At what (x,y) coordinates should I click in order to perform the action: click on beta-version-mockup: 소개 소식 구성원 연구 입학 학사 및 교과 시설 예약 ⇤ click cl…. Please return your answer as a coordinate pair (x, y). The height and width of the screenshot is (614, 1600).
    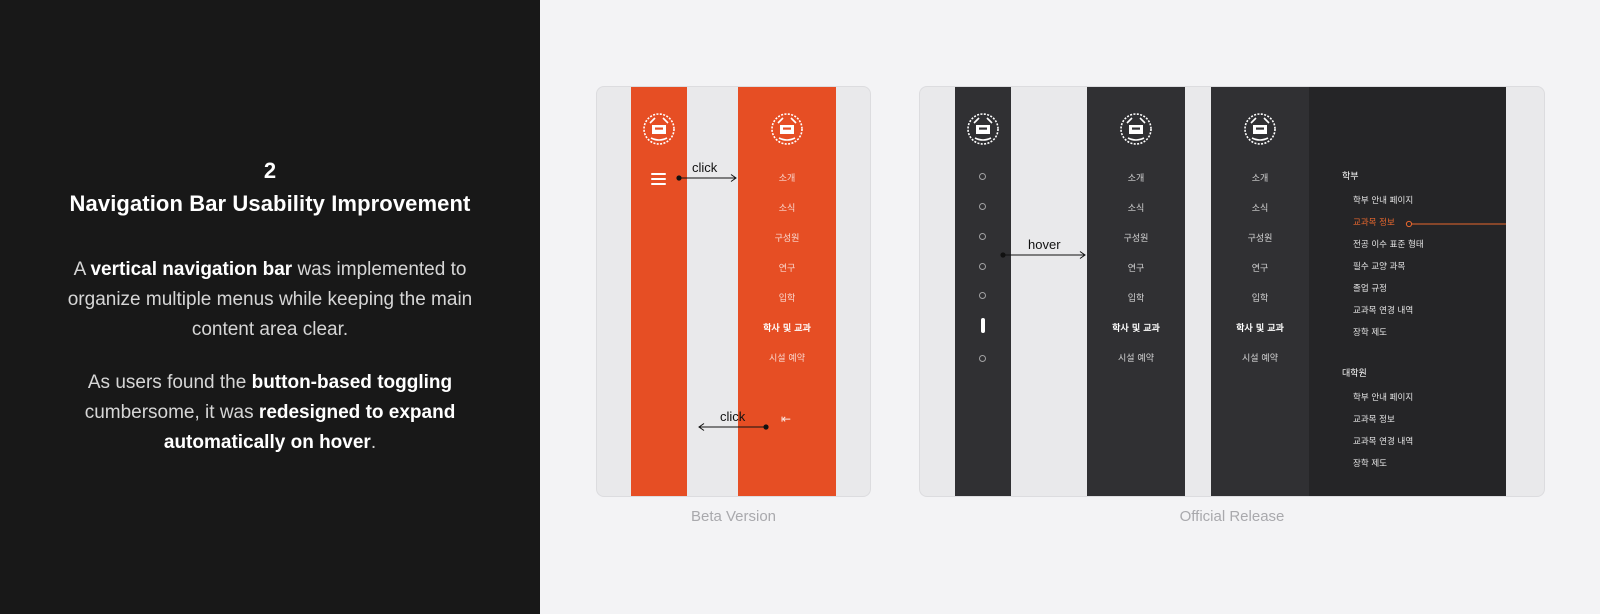
    Looking at the image, I should click on (733, 291).